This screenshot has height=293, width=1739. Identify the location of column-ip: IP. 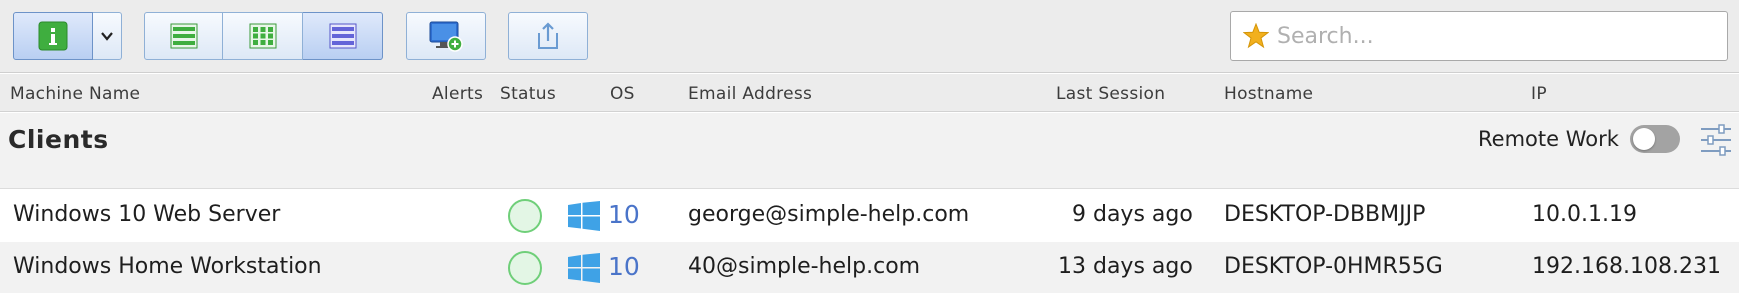
(1539, 94).